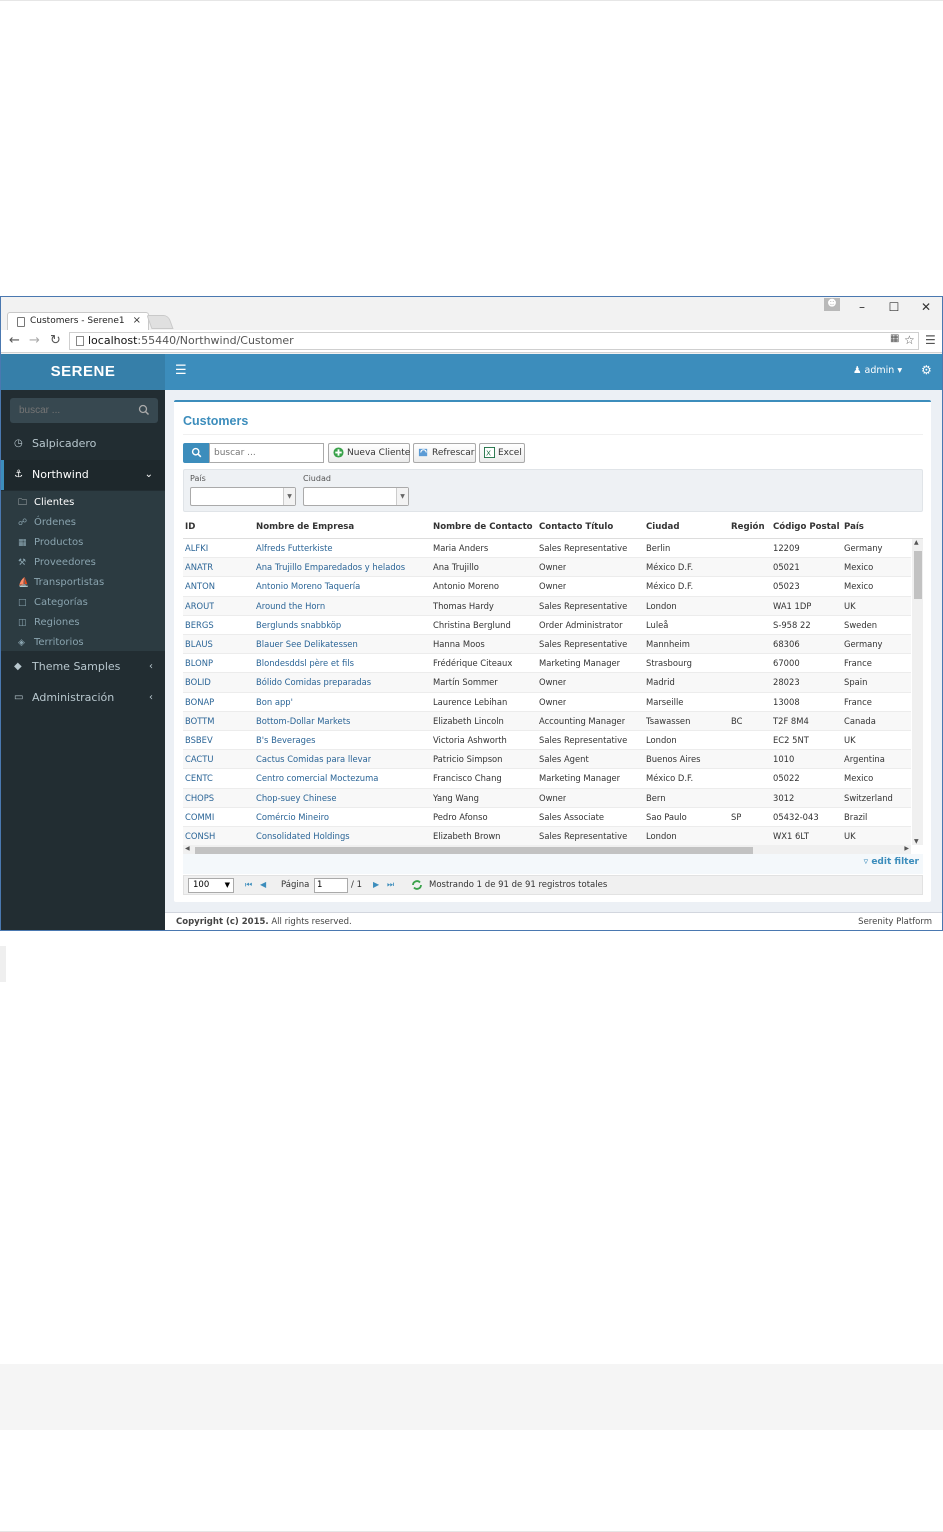  Describe the element at coordinates (290, 606) in the screenshot. I see `company-name-link: Around the Horn` at that location.